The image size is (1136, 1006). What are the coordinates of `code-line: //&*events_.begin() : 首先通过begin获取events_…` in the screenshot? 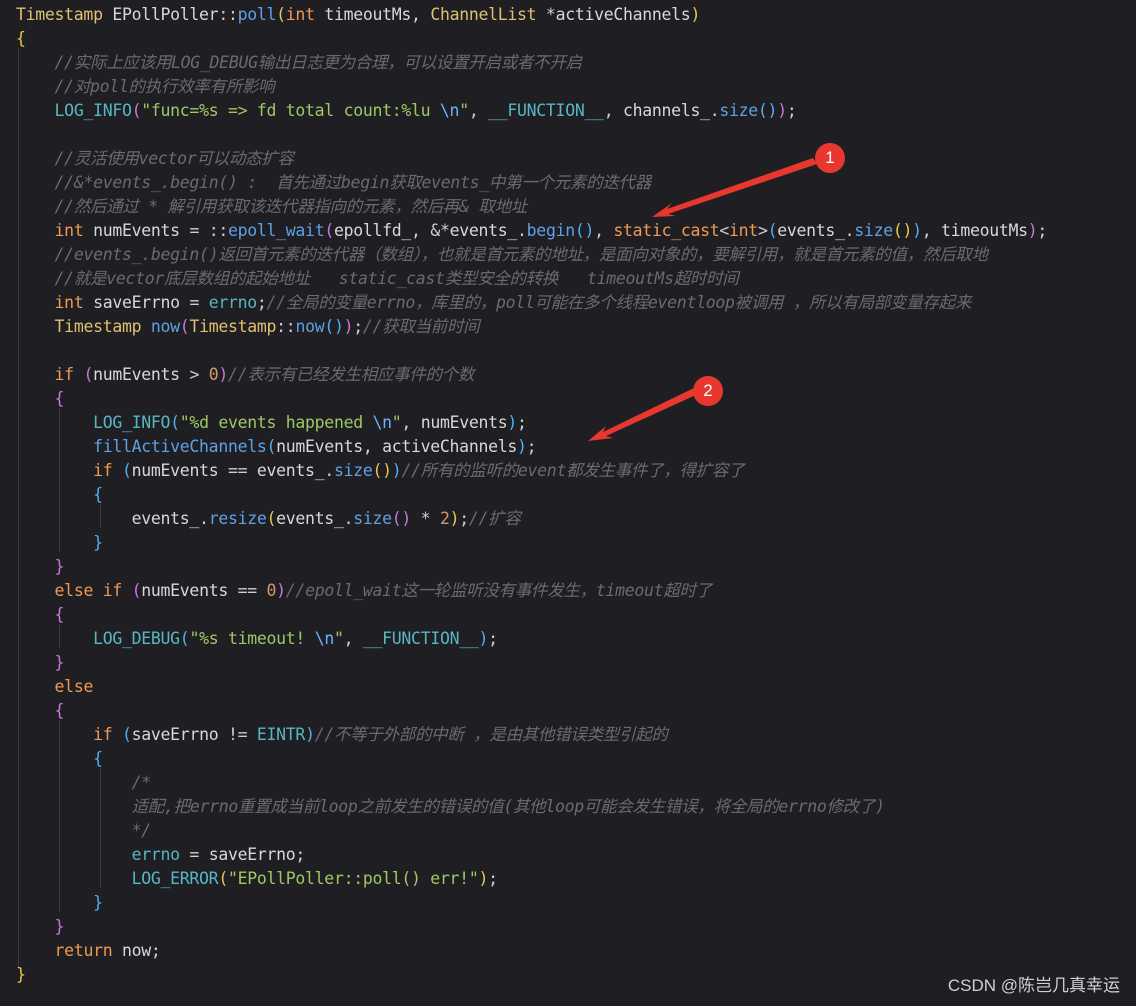 It's located at (334, 183).